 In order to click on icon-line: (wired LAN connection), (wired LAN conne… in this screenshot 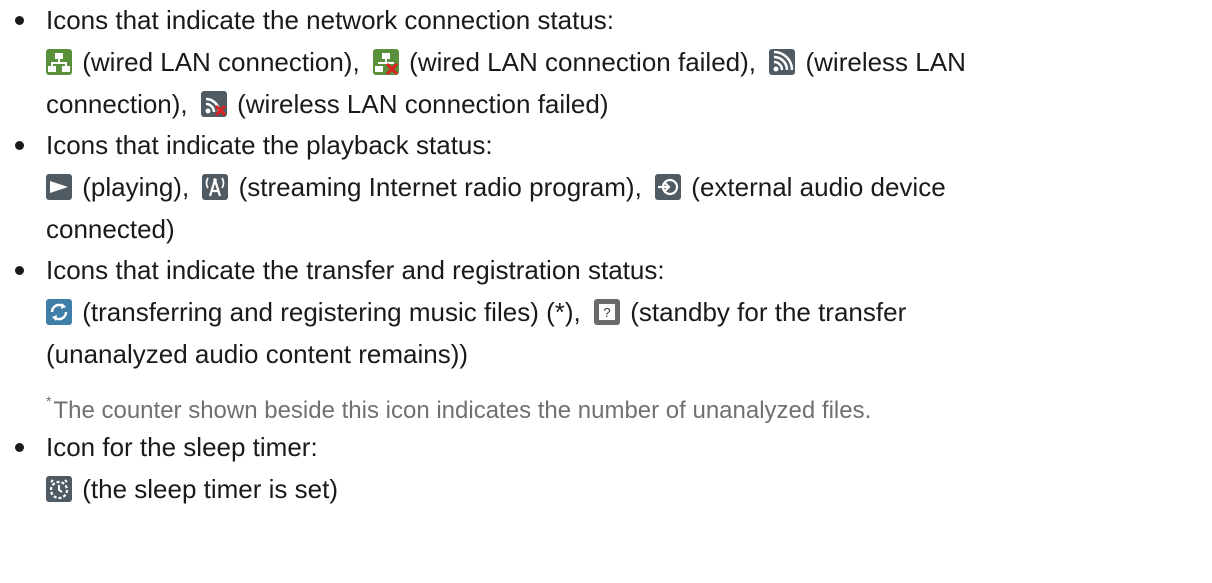, I will do `click(629, 62)`.